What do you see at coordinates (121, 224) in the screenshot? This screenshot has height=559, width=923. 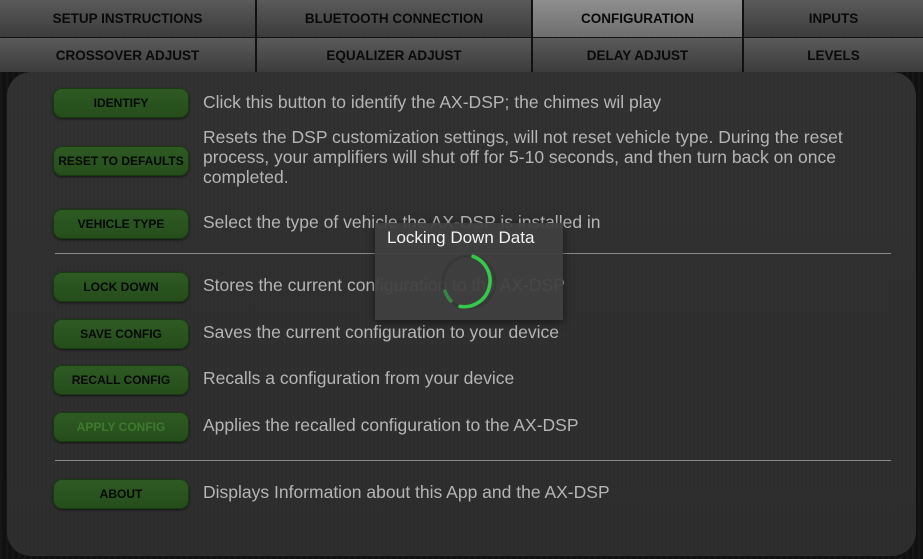 I see `vehicle-type-button: VEHICLE TYPE` at bounding box center [121, 224].